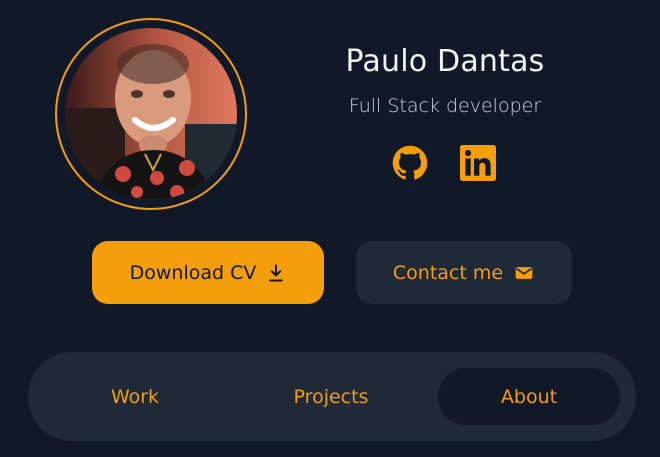 The height and width of the screenshot is (457, 660). Describe the element at coordinates (524, 273) in the screenshot. I see `mail-icon` at that location.